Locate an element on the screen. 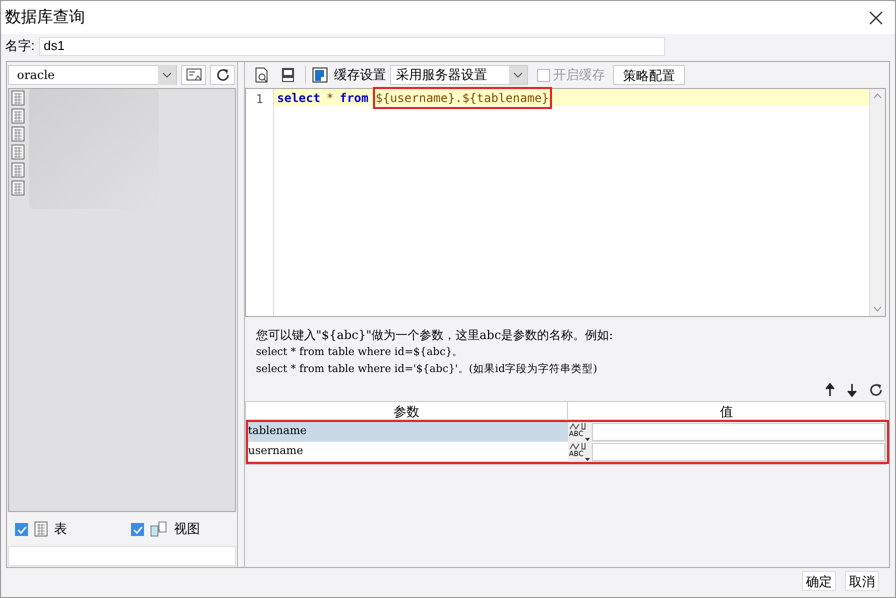 Image resolution: width=896 pixels, height=598 pixels. cancel-button: 取消 is located at coordinates (862, 581).